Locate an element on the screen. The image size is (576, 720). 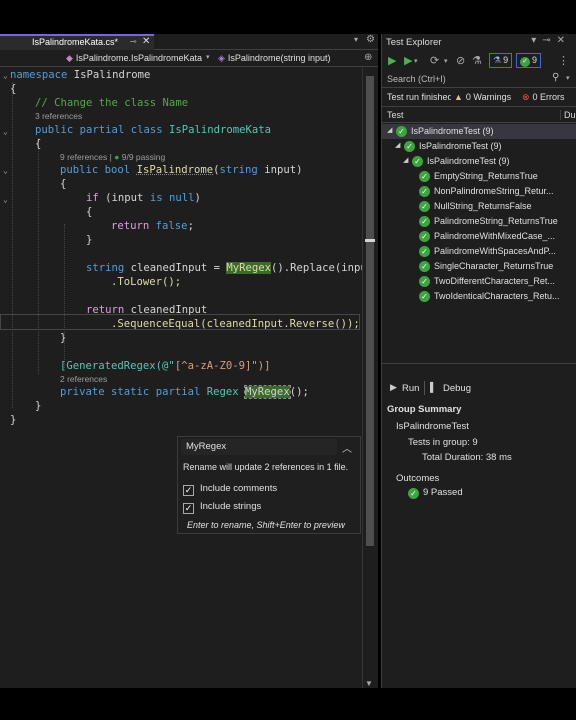
tree-item-class: ◢ ✓ IsPalindromeTest (9) is located at coordinates (479, 161).